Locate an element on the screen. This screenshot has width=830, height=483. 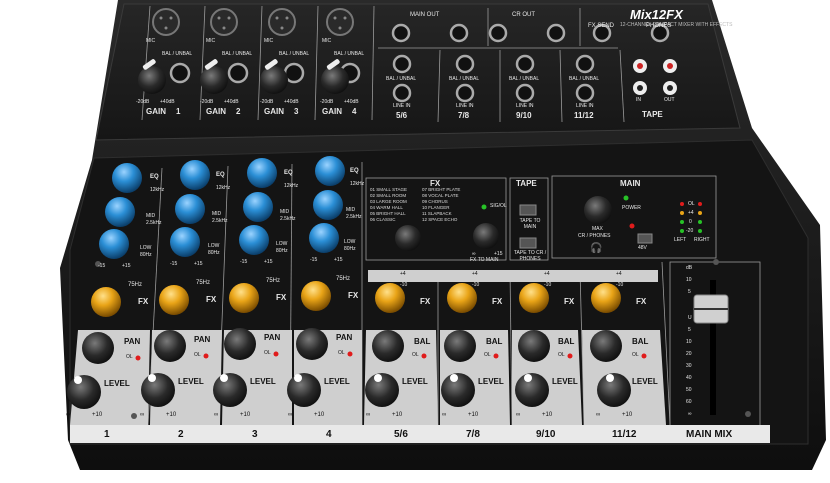
mid-freq-1: 2.5kHz is located at coordinates (154, 223).